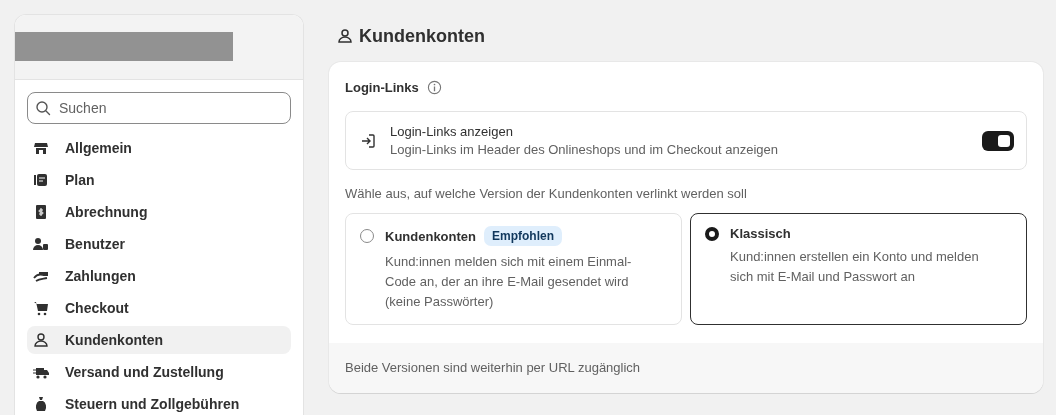 The width and height of the screenshot is (1056, 415). What do you see at coordinates (159, 244) in the screenshot?
I see `sidebar-item: Benutzer` at bounding box center [159, 244].